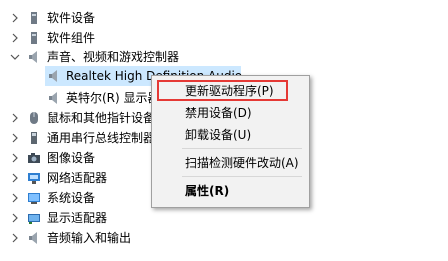  I want to click on tree-item-label: 鼠标和其他指针设备, so click(101, 118).